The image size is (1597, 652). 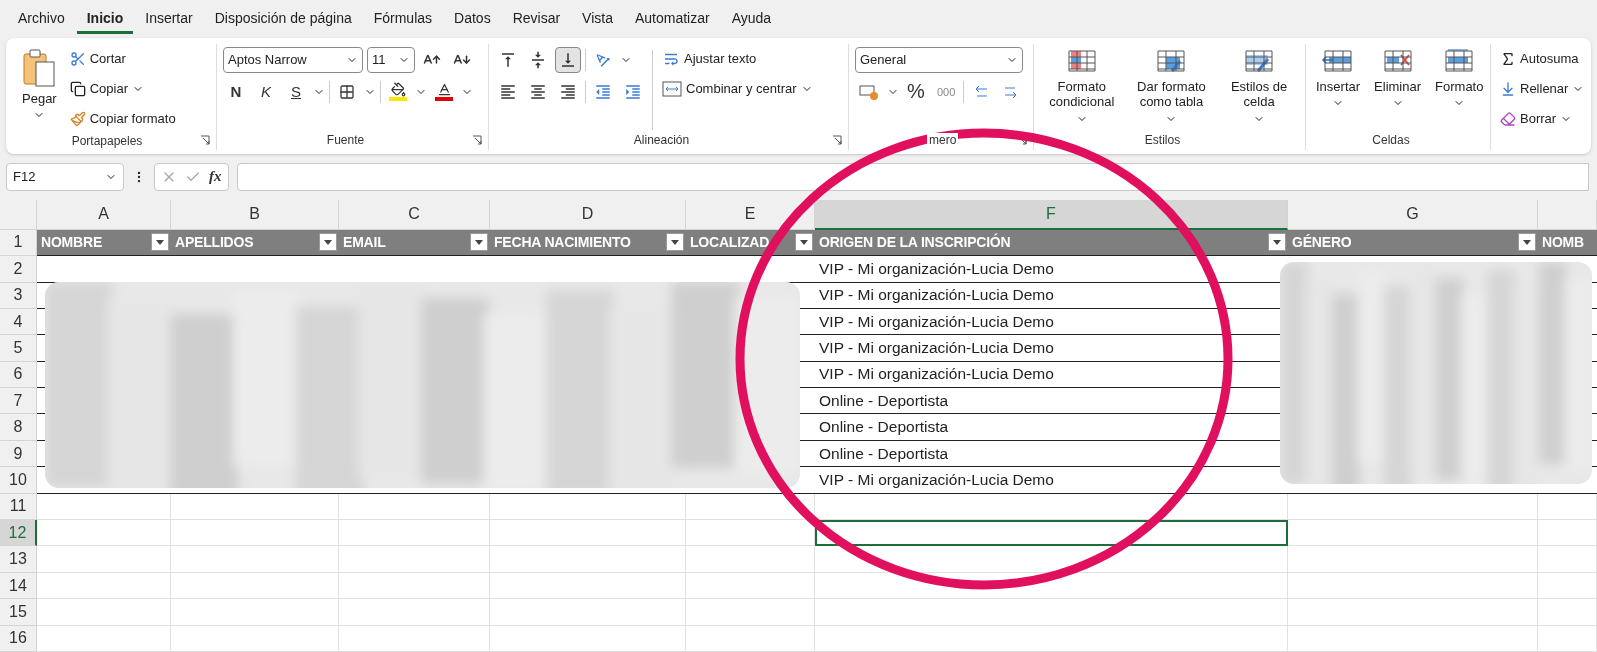 I want to click on row-header: 14, so click(x=18, y=586).